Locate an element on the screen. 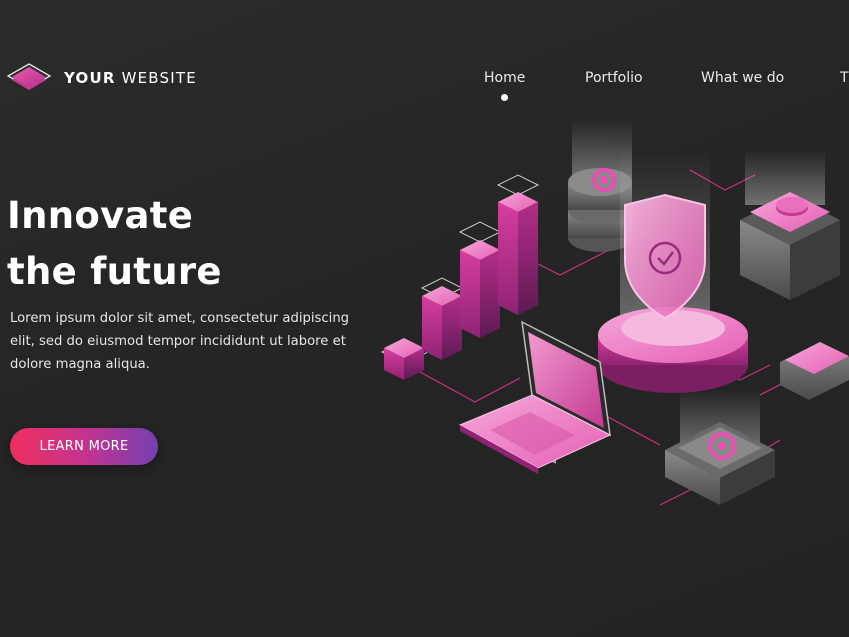 This screenshot has height=637, width=849. hero-title-line-1: Innovate is located at coordinates (100, 215).